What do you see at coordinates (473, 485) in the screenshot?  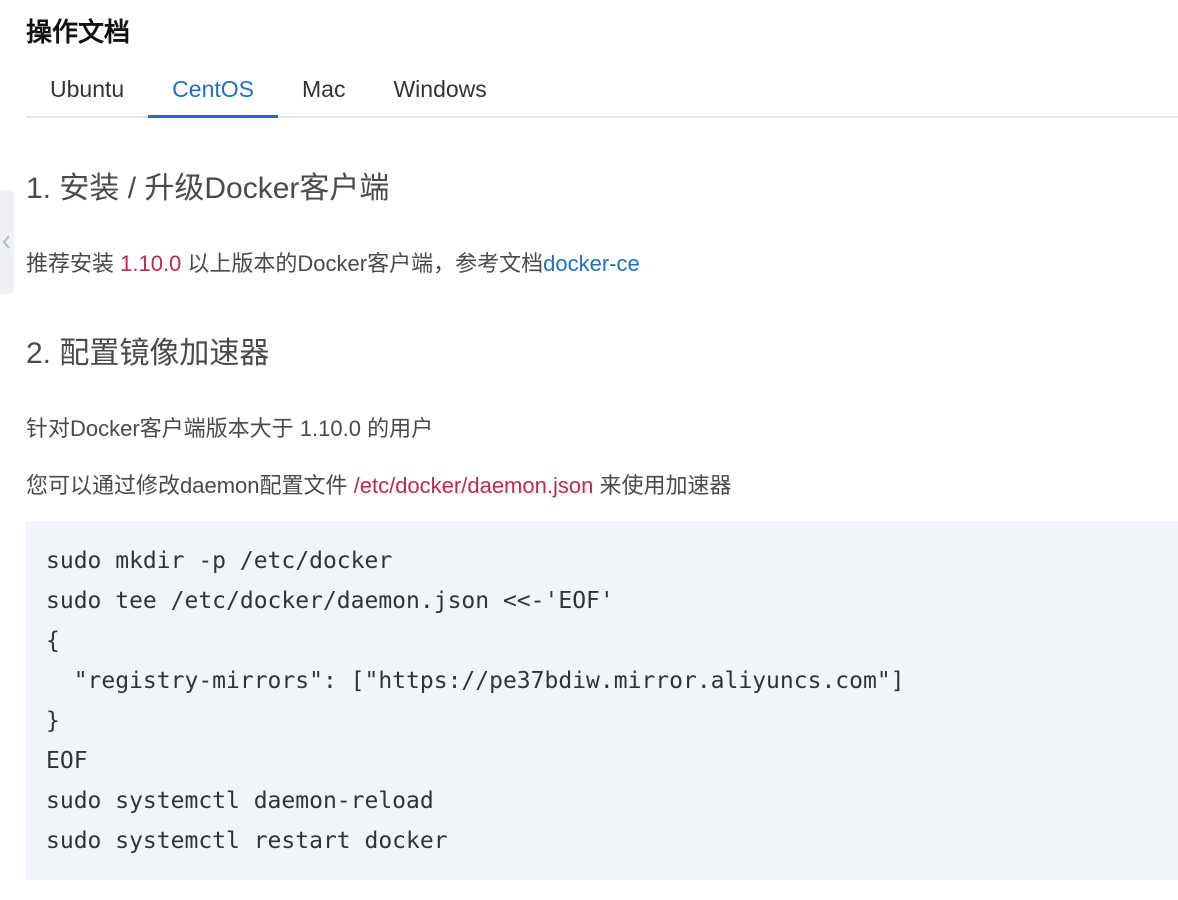 I see `config-path: /etc/docker/daemon.json` at bounding box center [473, 485].